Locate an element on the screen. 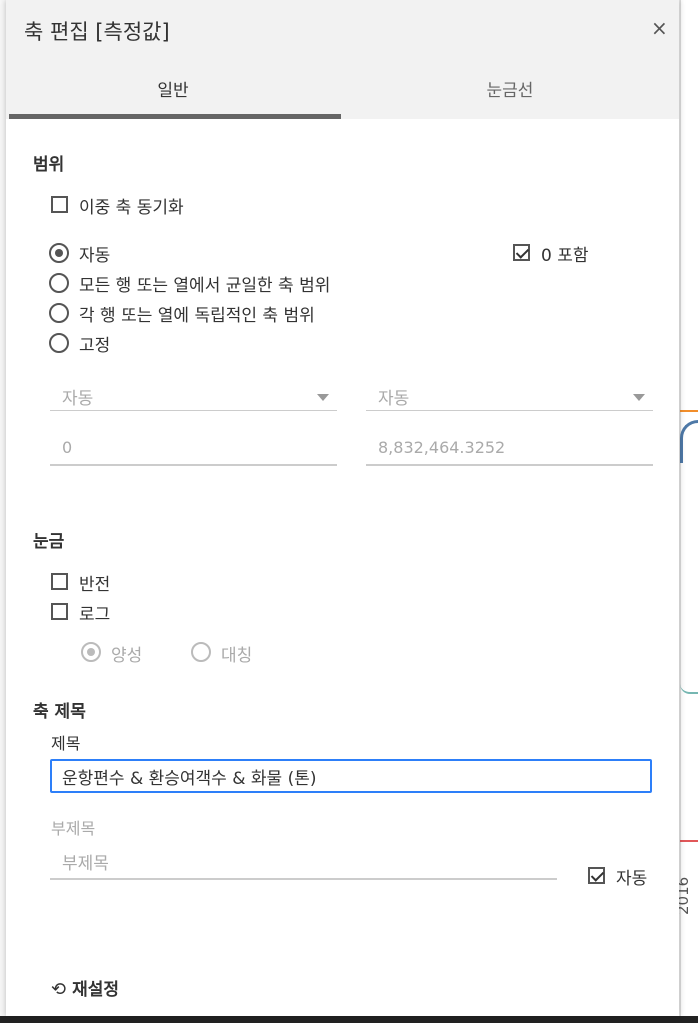  range-end-value: 8,832,464.3252 is located at coordinates (442, 447).